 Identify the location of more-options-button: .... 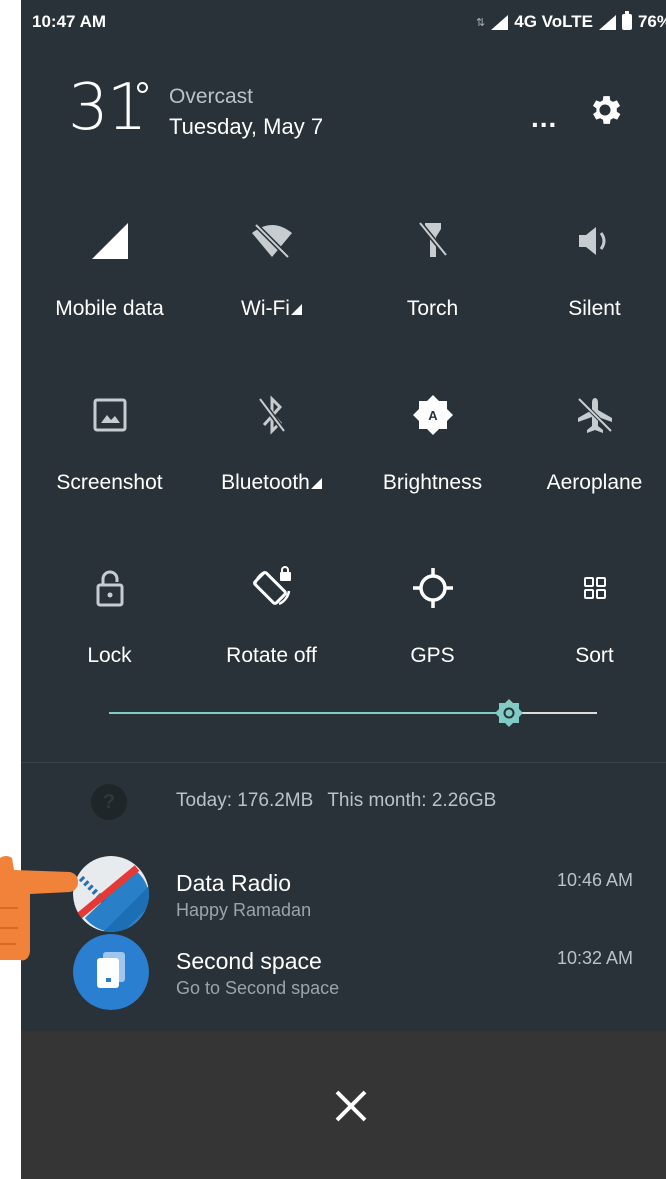
(544, 118).